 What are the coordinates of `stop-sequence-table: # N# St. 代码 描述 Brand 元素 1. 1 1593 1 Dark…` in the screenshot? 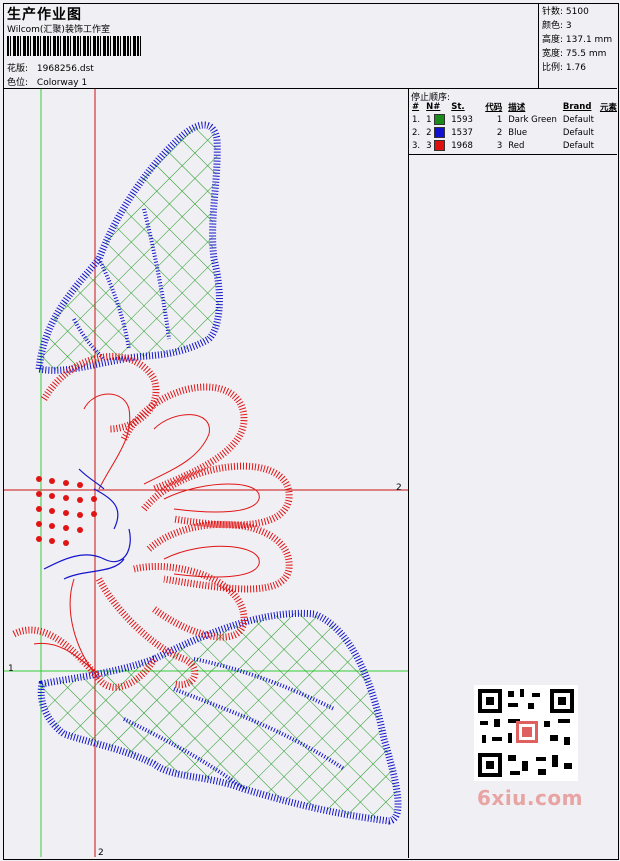 It's located at (514, 126).